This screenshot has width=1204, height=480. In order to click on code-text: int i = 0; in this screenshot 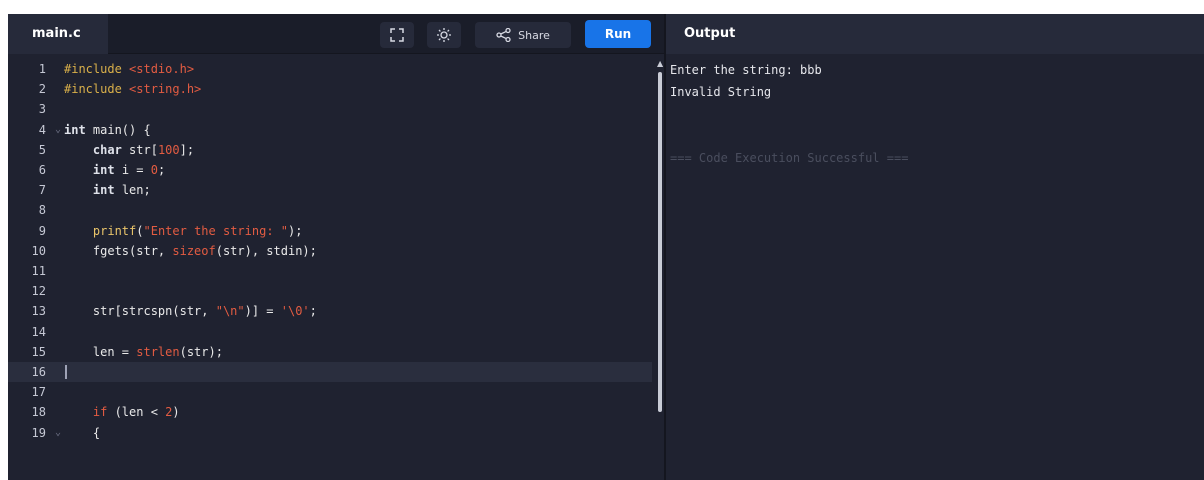, I will do `click(114, 170)`.